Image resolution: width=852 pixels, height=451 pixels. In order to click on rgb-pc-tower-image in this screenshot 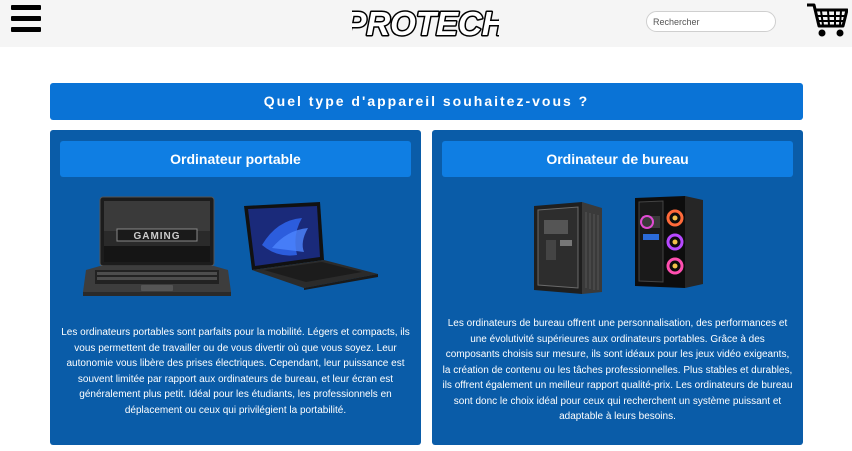, I will do `click(669, 242)`.